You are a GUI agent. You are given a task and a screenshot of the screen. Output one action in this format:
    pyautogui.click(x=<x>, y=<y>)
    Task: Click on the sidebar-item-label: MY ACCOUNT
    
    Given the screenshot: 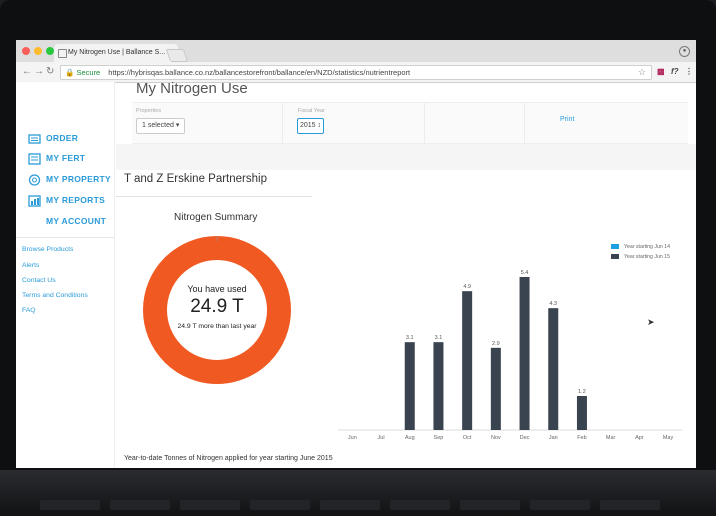 What is the action you would take?
    pyautogui.click(x=76, y=221)
    